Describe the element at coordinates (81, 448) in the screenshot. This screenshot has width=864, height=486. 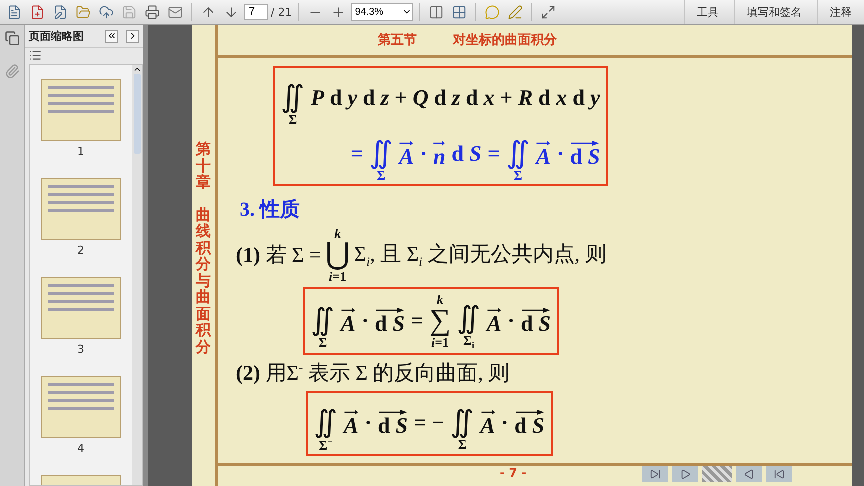
I see `page-label: 4` at that location.